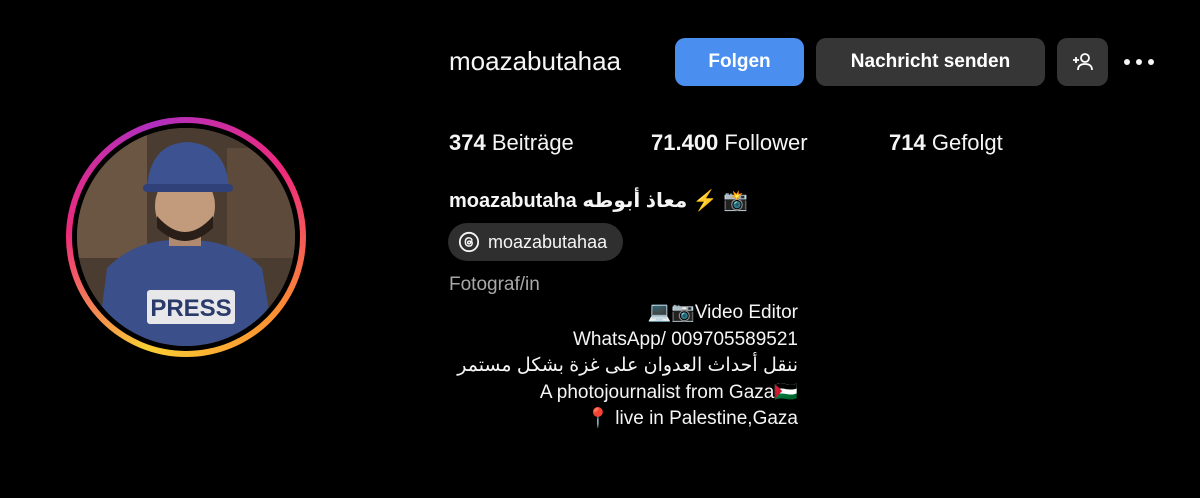 The image size is (1200, 498). I want to click on bio-line: ننقل أحداث العدوان على غزة بشكل مستمر, so click(627, 365).